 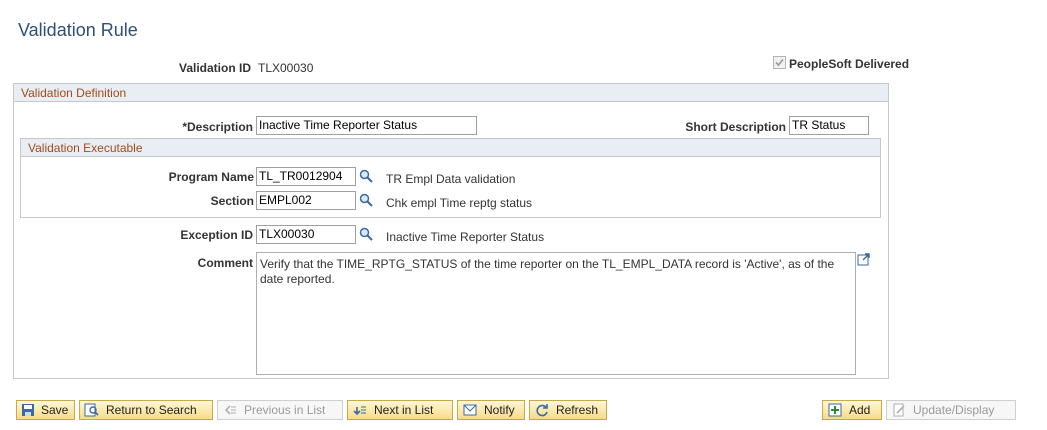 I want to click on save-icon, so click(x=28, y=410).